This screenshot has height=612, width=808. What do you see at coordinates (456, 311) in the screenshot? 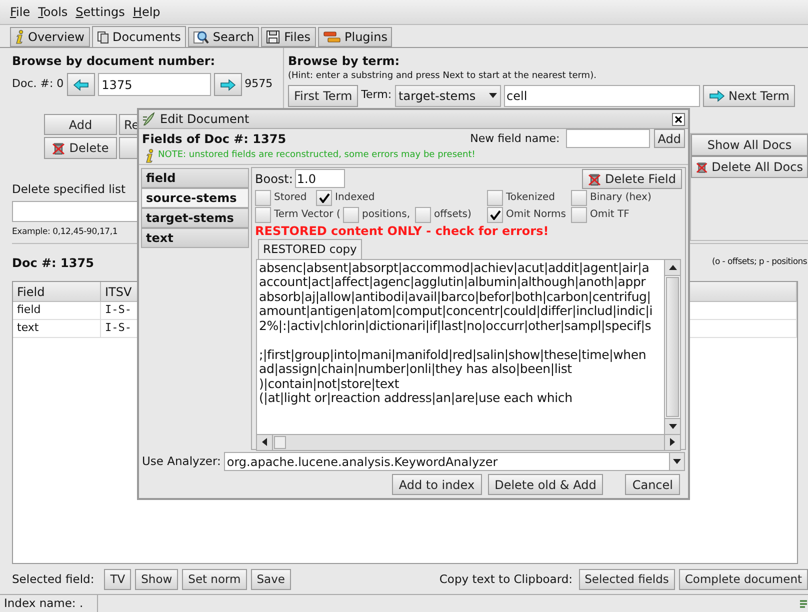
I see `content-line: amount|antigen|atom|comput|concentr|could|differ|includ|indic|i` at bounding box center [456, 311].